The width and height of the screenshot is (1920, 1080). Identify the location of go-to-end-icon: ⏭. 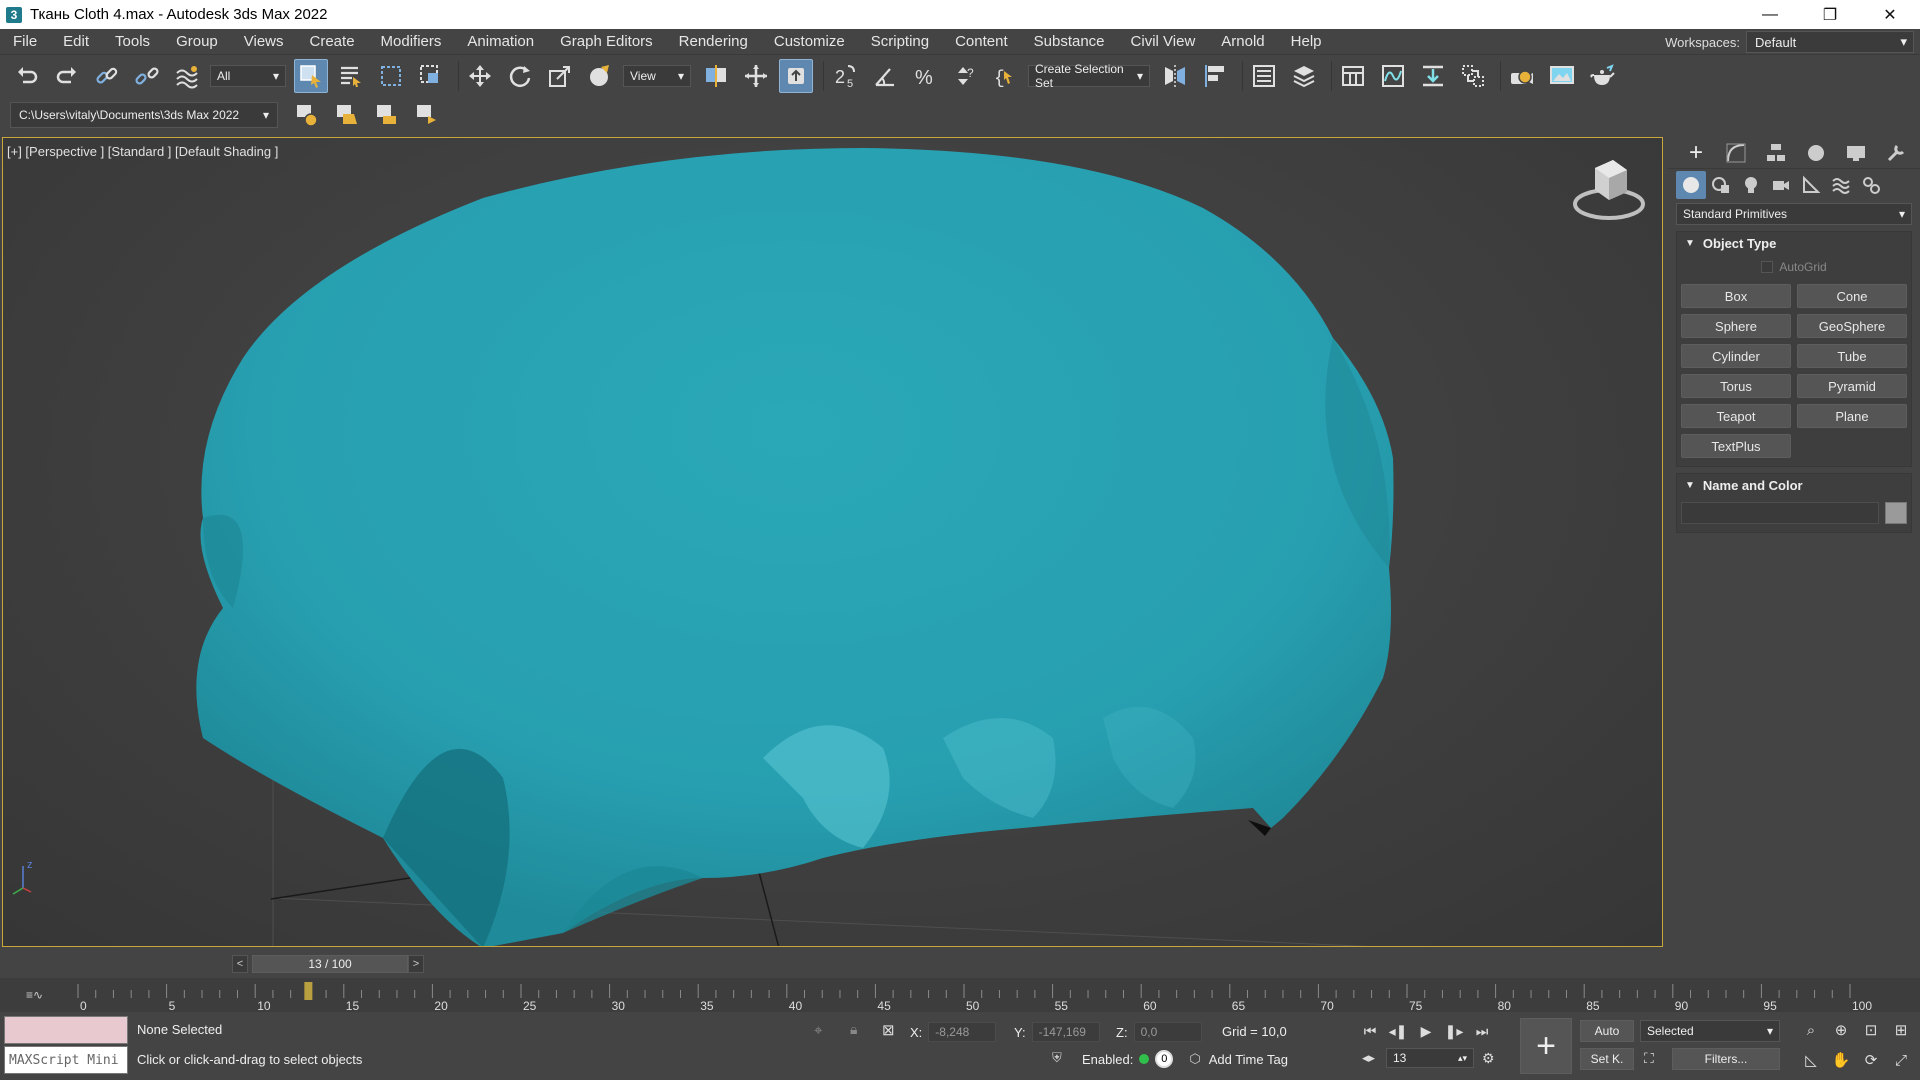
(1482, 1031).